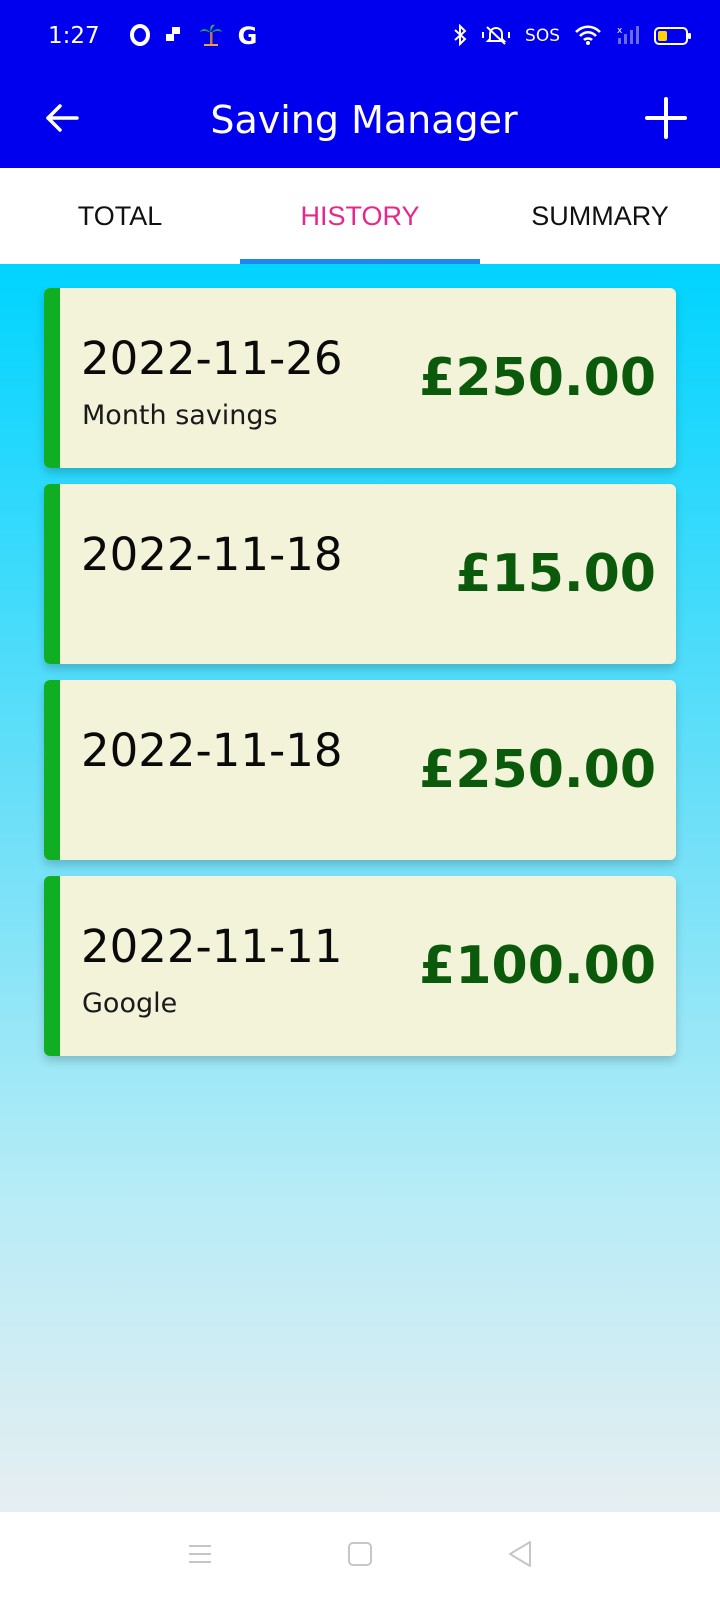 Image resolution: width=720 pixels, height=1600 pixels. I want to click on add-button, so click(666, 120).